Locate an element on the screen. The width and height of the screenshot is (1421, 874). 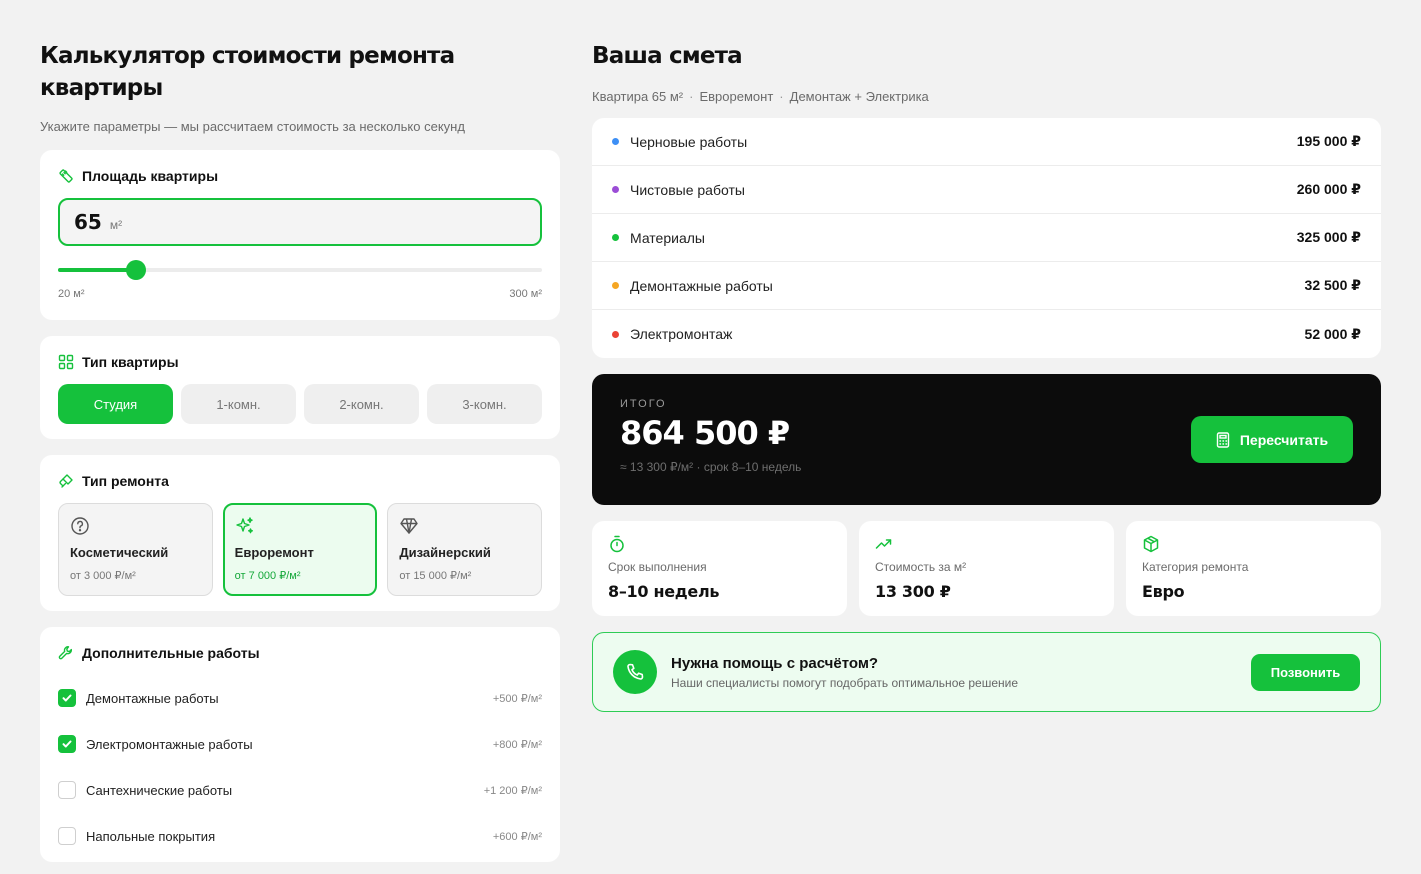
repair-option-designer: Дизайнерский от 15 000 ₽/м² is located at coordinates (465, 549).